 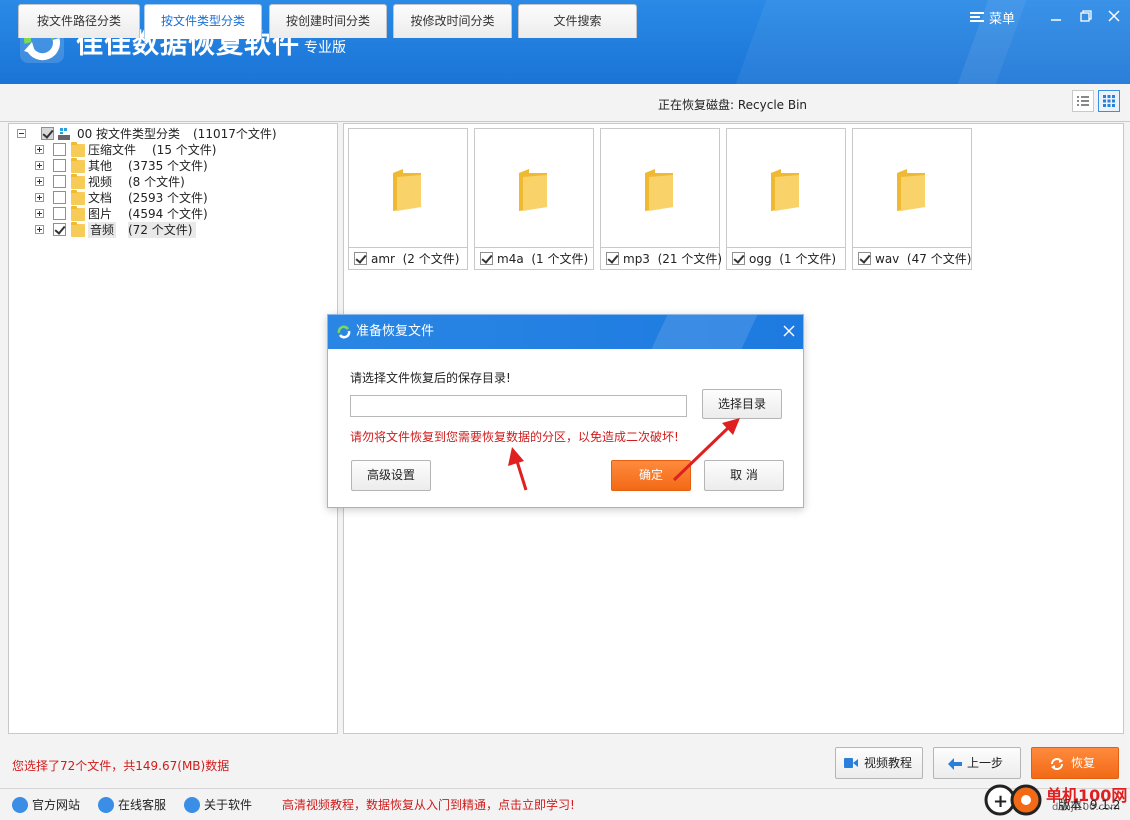 I want to click on official-site-link: 官方网站, so click(x=46, y=804).